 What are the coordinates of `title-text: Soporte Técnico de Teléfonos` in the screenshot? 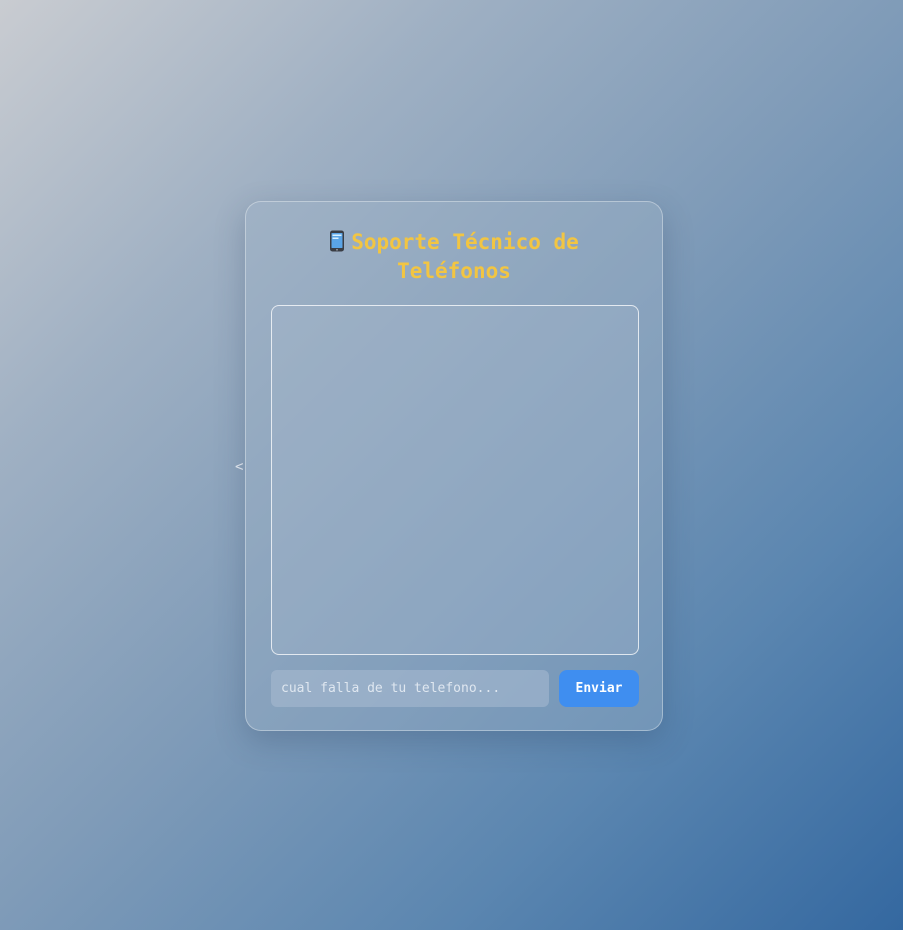 It's located at (465, 256).